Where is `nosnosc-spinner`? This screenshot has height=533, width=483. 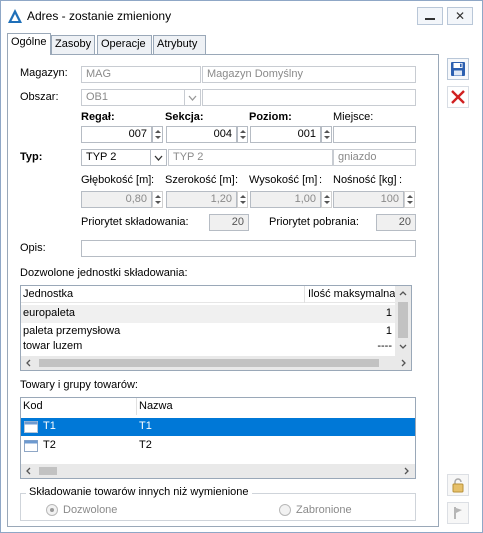
nosnosc-spinner is located at coordinates (409, 199).